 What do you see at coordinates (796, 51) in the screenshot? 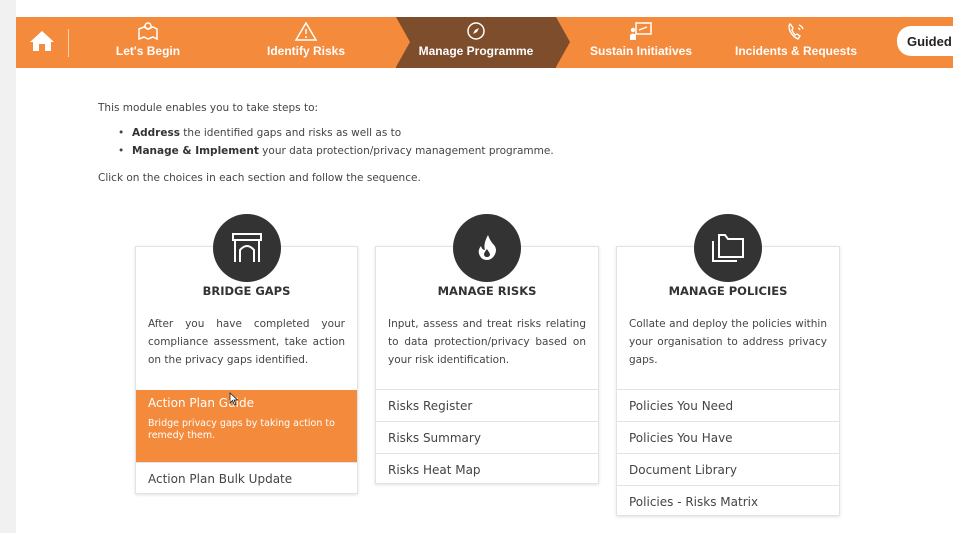
I see `nav-tab-label: Incidents & Requests` at bounding box center [796, 51].